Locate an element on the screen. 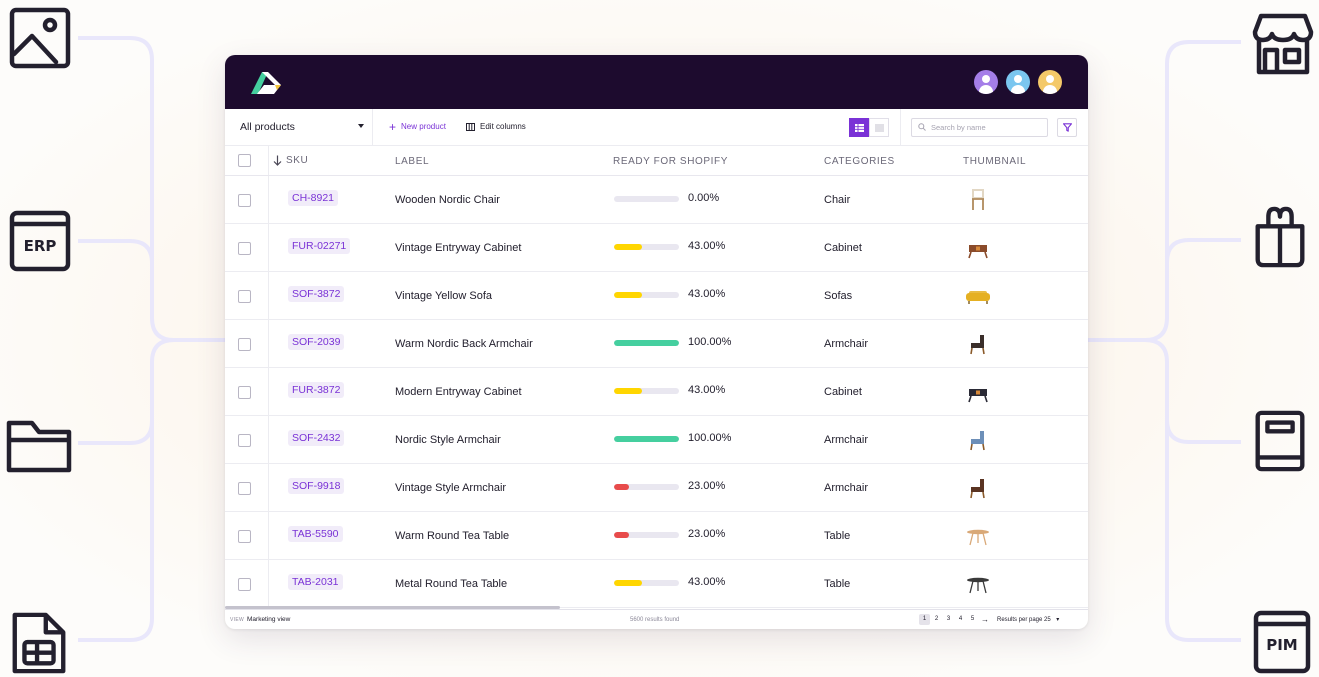 The height and width of the screenshot is (677, 1319). edit-columns-label: Edit columns is located at coordinates (503, 126).